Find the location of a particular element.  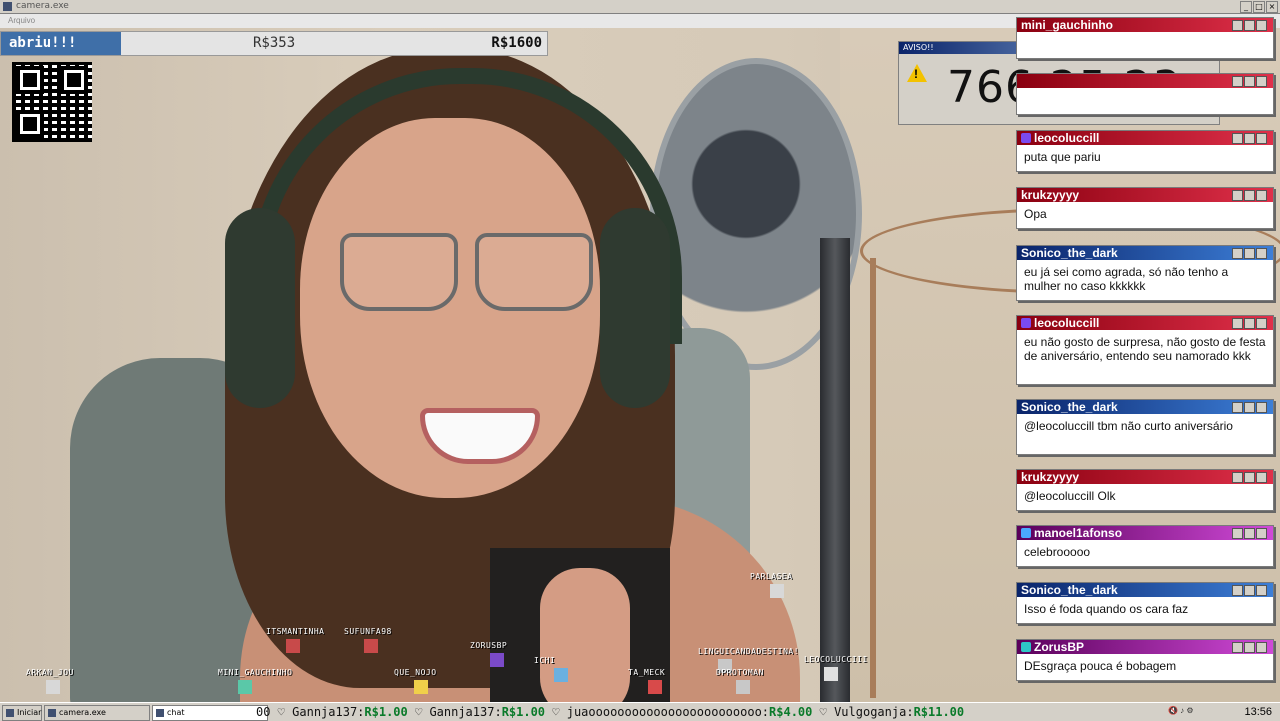

avatar-name: TA_MECK is located at coordinates (647, 672).